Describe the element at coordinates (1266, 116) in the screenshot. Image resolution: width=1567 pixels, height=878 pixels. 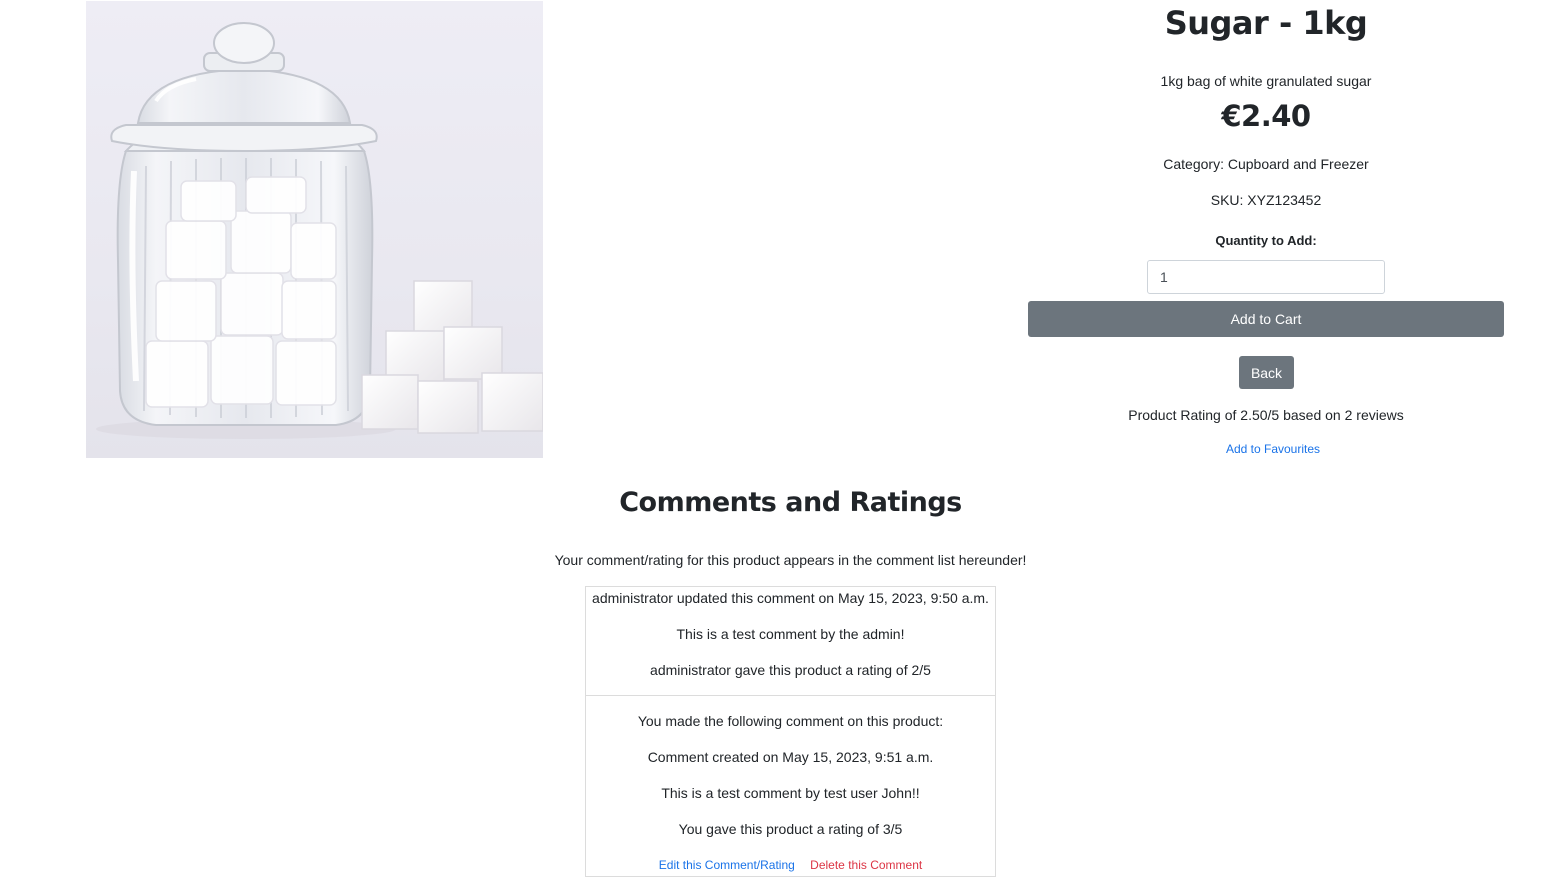
I see `product-price: €2.40` at that location.